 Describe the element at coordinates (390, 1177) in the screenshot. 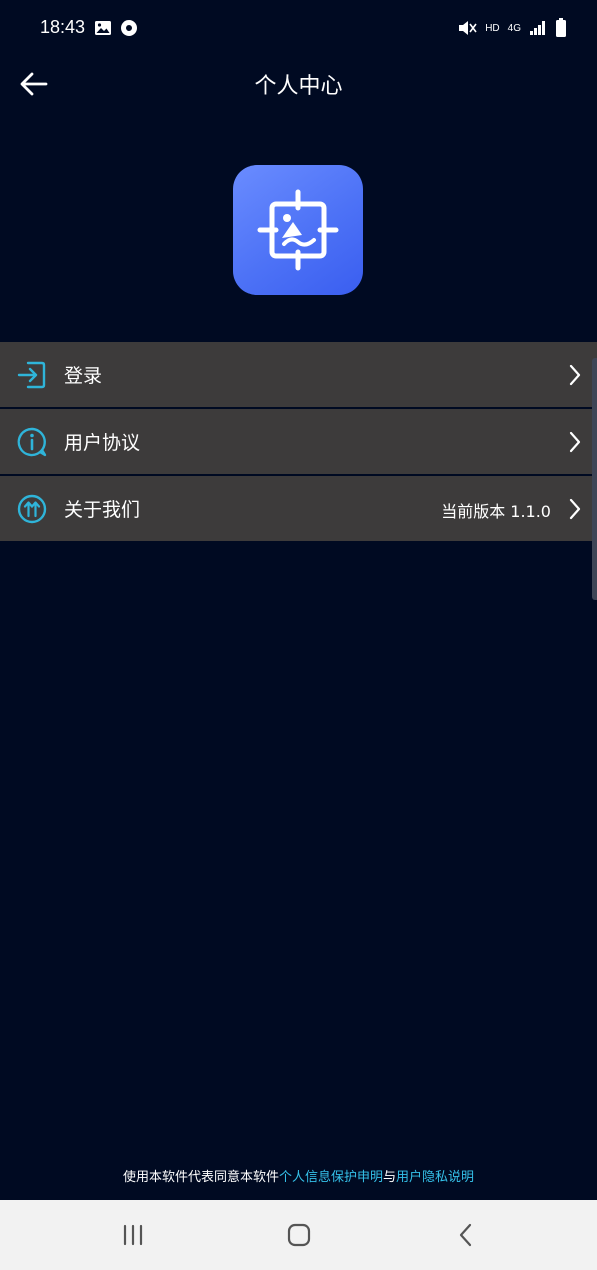

I see `agreement-and: 与` at that location.